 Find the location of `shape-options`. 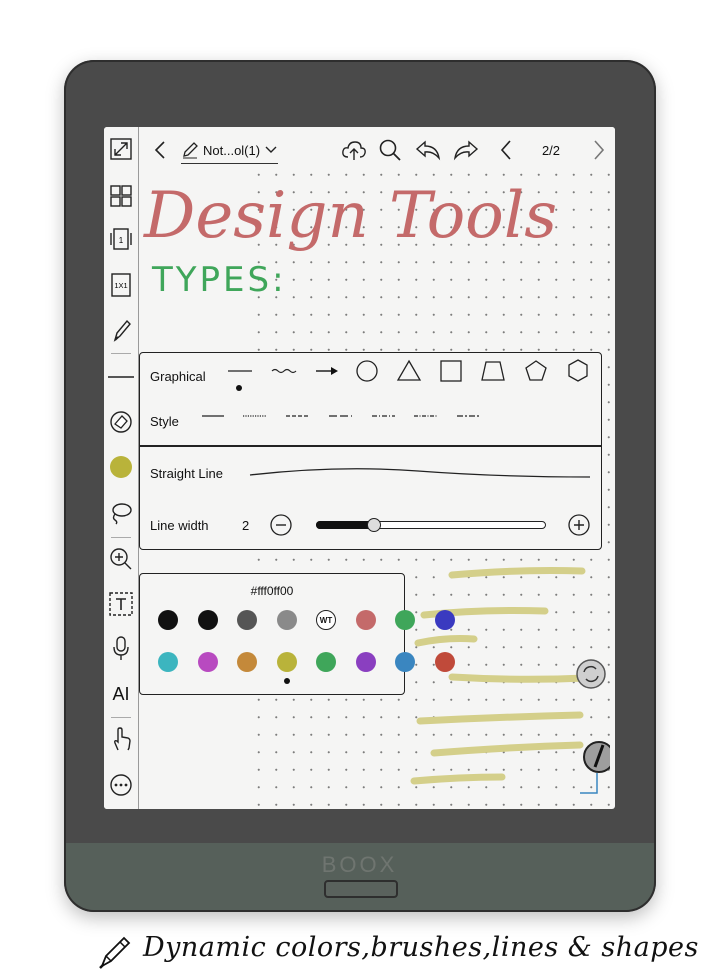

shape-options is located at coordinates (408, 375).